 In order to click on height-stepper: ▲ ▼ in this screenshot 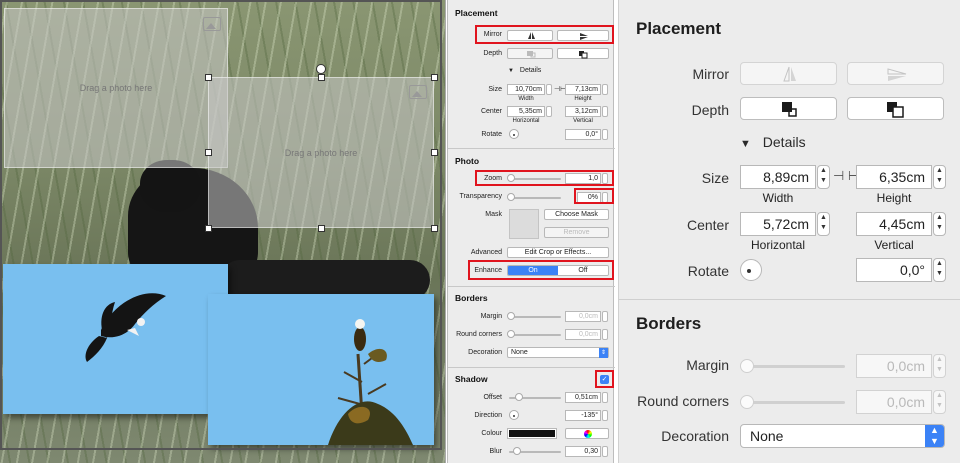, I will do `click(939, 177)`.